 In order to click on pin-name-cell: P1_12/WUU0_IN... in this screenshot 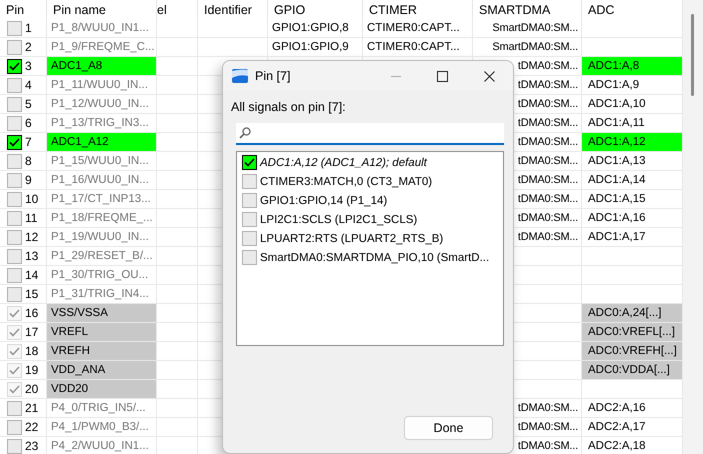, I will do `click(102, 104)`.